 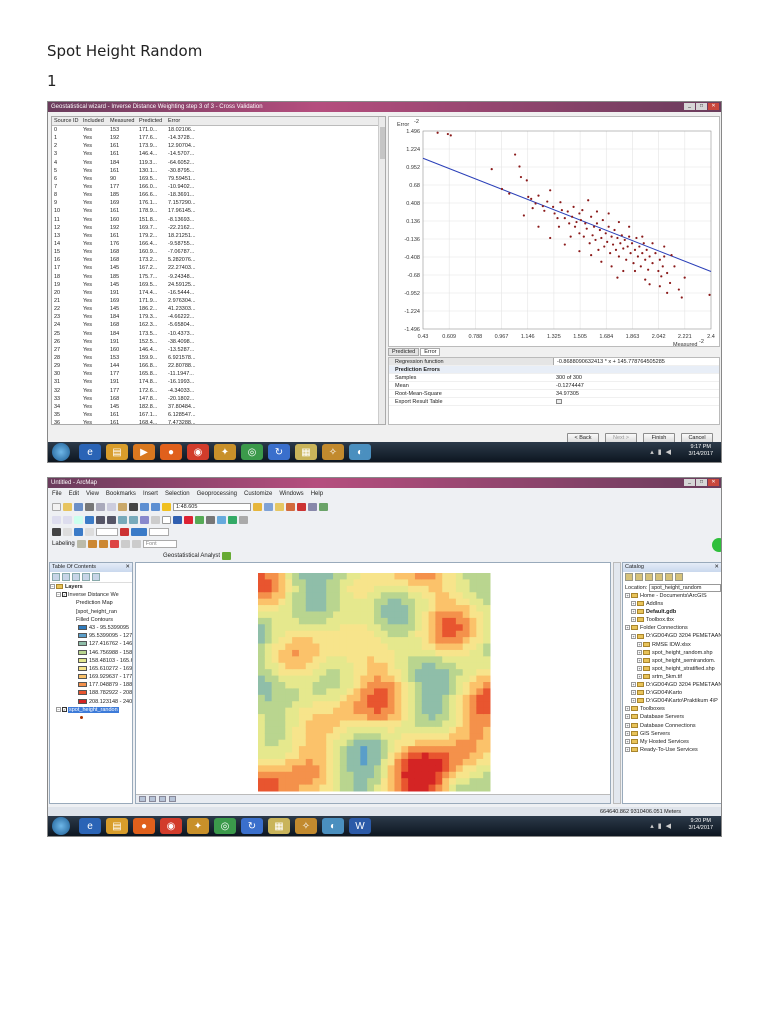 I want to click on layer-checkbox: ✓, so click(x=64, y=709).